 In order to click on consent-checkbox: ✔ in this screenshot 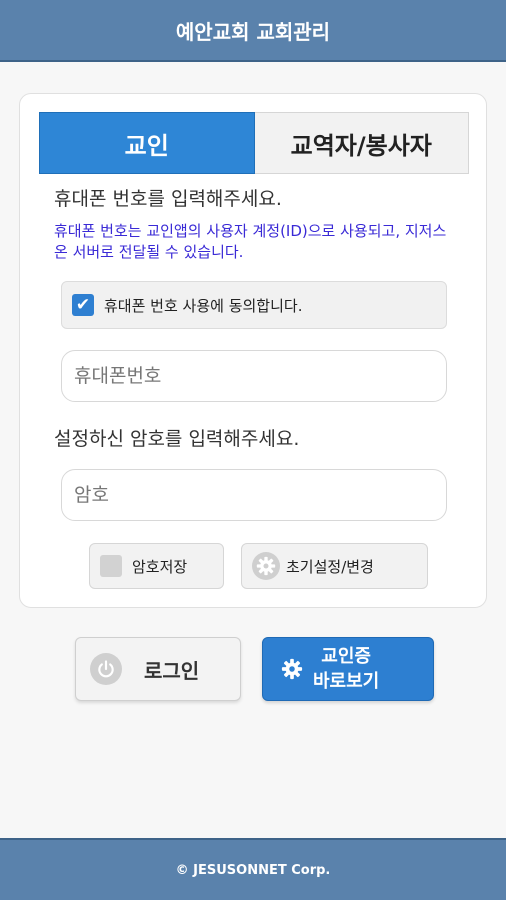, I will do `click(83, 305)`.